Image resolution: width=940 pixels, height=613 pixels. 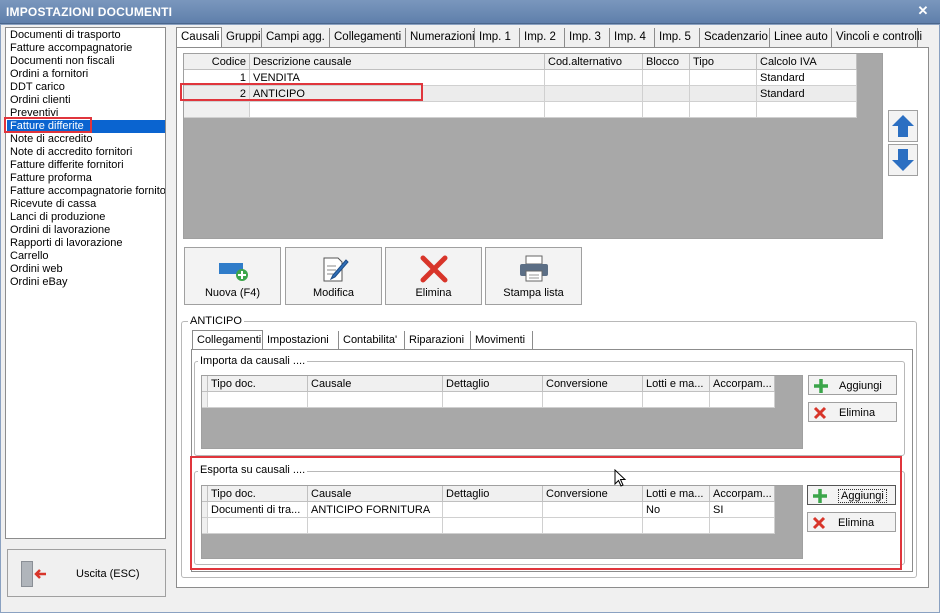 What do you see at coordinates (735, 38) in the screenshot?
I see `tab-scadenzario: Scadenzario` at bounding box center [735, 38].